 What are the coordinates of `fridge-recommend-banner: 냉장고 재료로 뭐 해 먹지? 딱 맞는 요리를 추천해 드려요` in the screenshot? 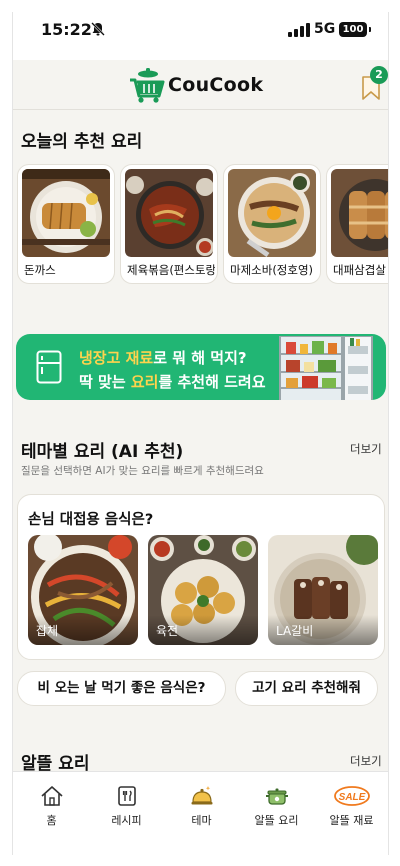 It's located at (201, 367).